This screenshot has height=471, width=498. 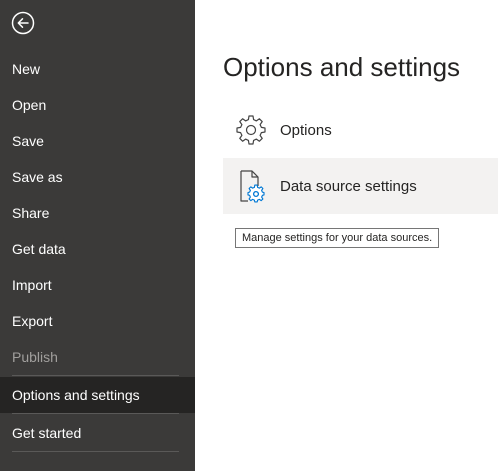 I want to click on menu-item-label: Get data, so click(x=39, y=249).